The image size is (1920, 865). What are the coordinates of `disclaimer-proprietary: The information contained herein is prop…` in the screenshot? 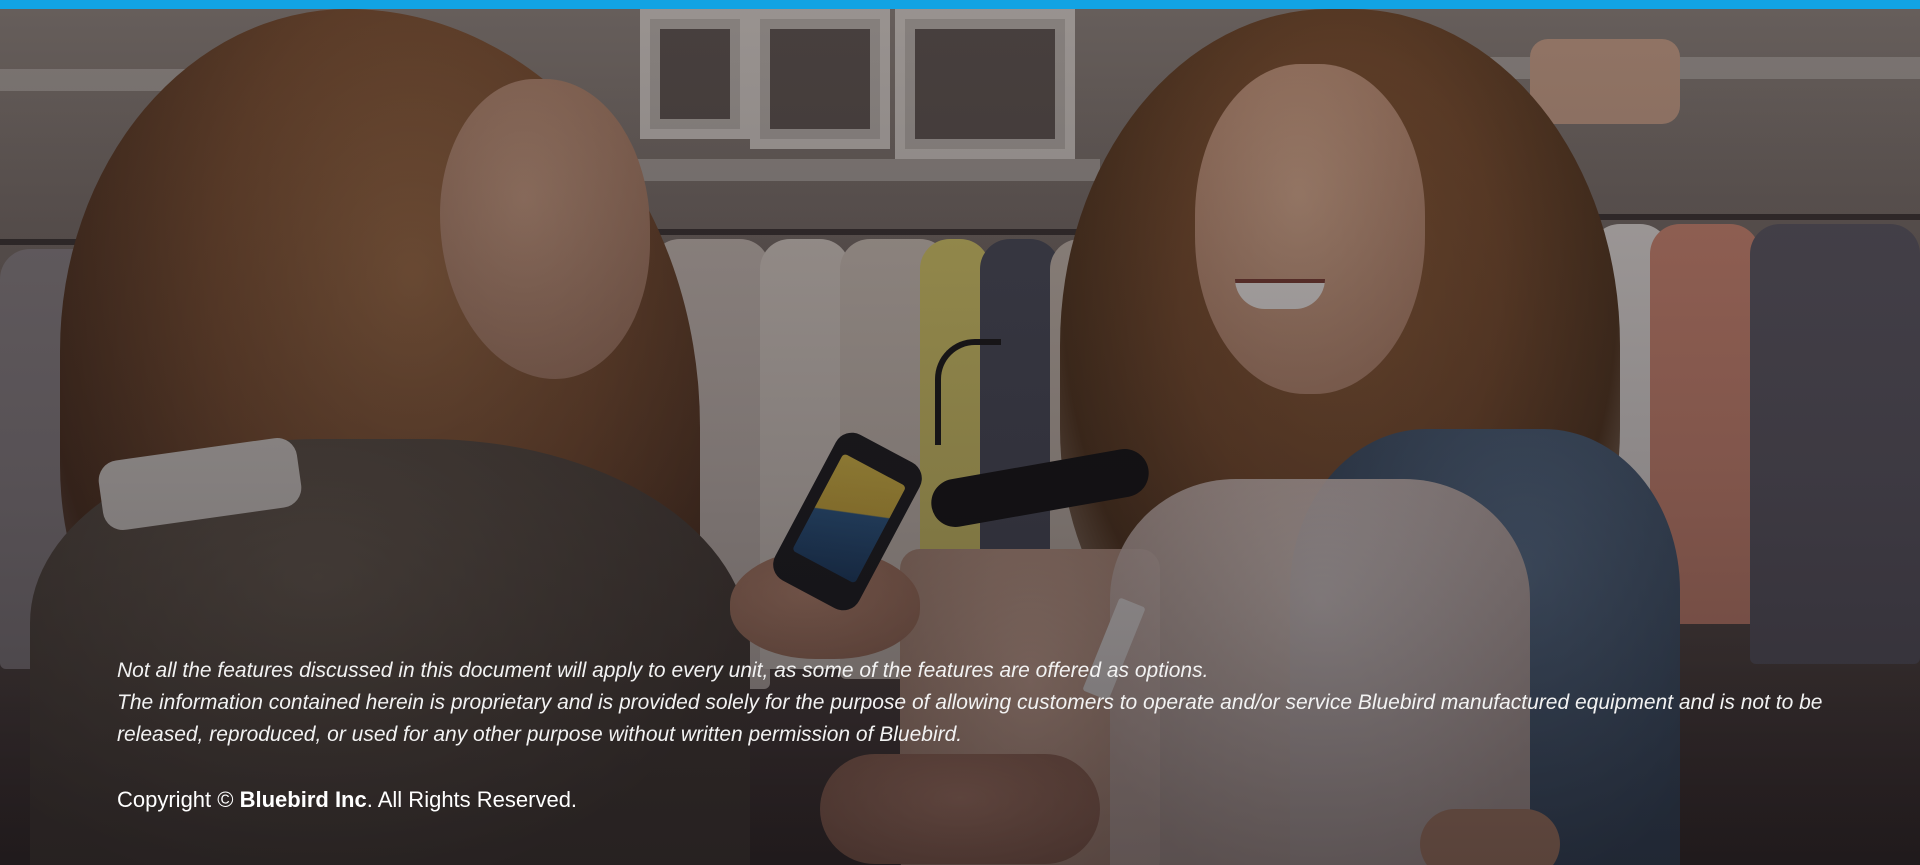 It's located at (970, 718).